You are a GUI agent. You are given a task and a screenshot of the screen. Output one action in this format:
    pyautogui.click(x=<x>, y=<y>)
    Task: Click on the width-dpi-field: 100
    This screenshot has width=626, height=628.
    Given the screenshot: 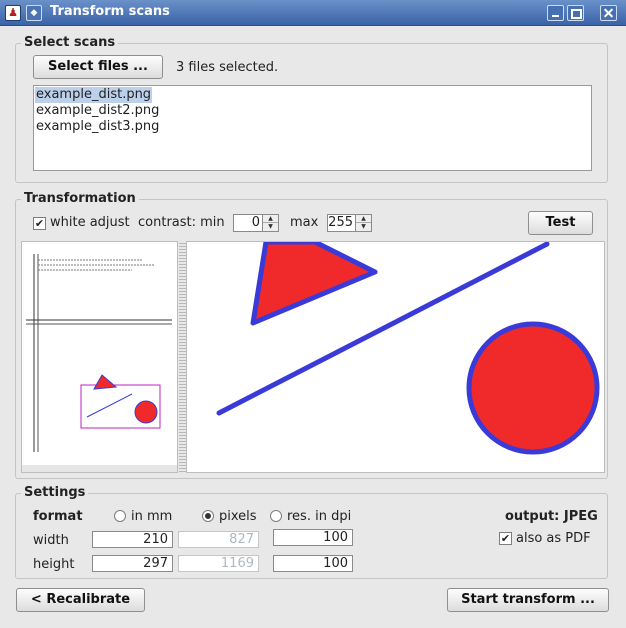 What is the action you would take?
    pyautogui.click(x=313, y=537)
    